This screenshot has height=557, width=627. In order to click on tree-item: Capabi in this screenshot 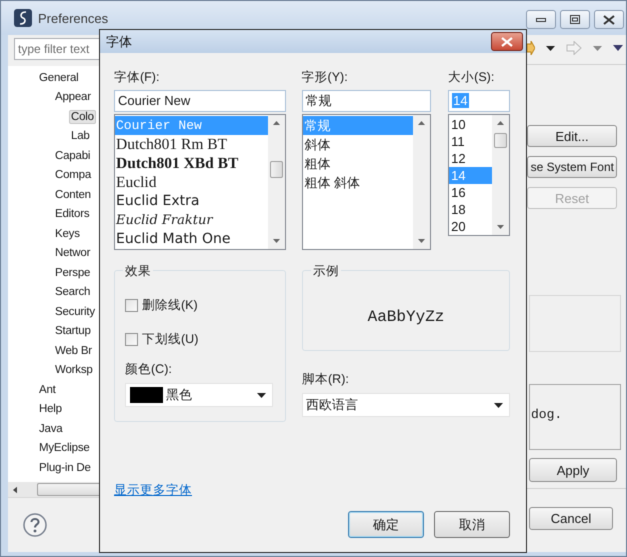, I will do `click(72, 155)`.